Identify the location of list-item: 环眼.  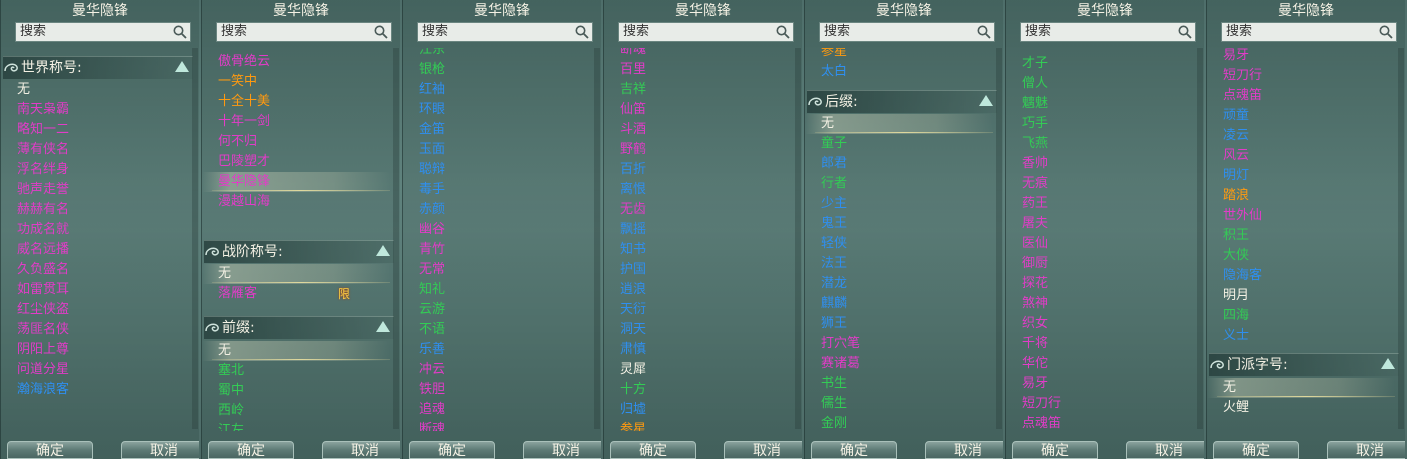
(497, 110).